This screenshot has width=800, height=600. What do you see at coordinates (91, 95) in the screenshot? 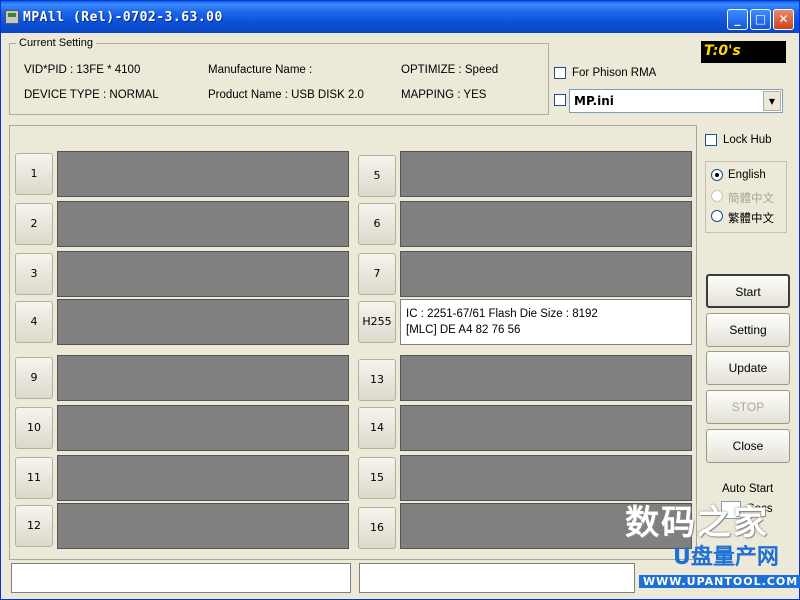
I see `device-type-label: DEVICE TYPE : NORMAL` at bounding box center [91, 95].